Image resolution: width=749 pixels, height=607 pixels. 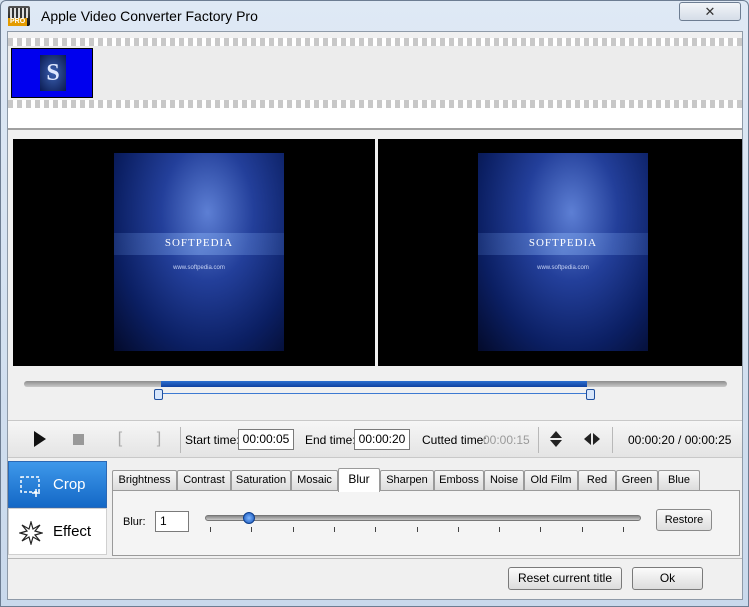 I want to click on tab-red: Red, so click(x=597, y=480).